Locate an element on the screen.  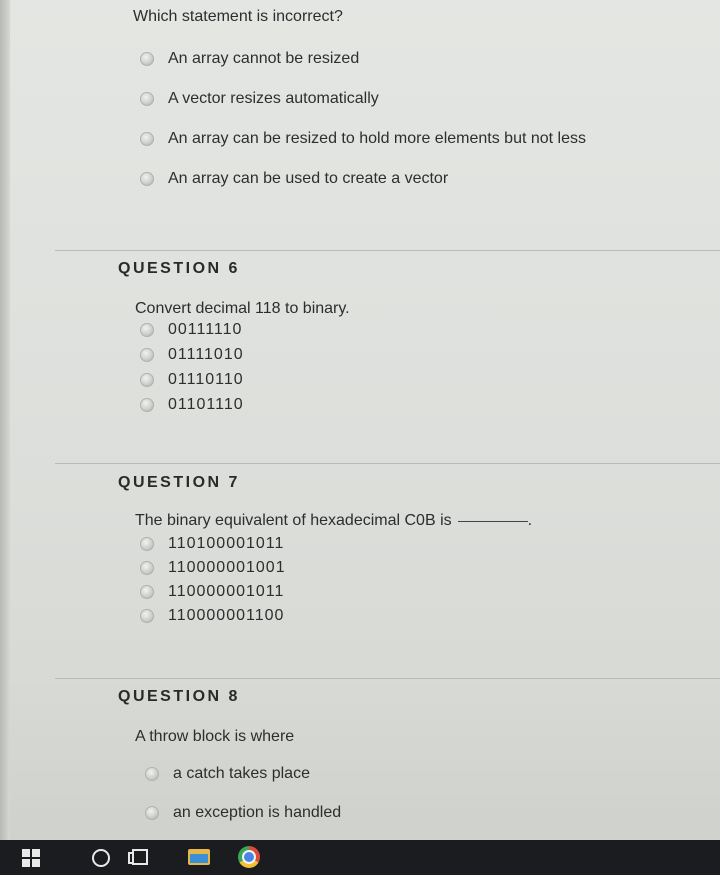
answer-option: 110100001011 is located at coordinates (212, 544).